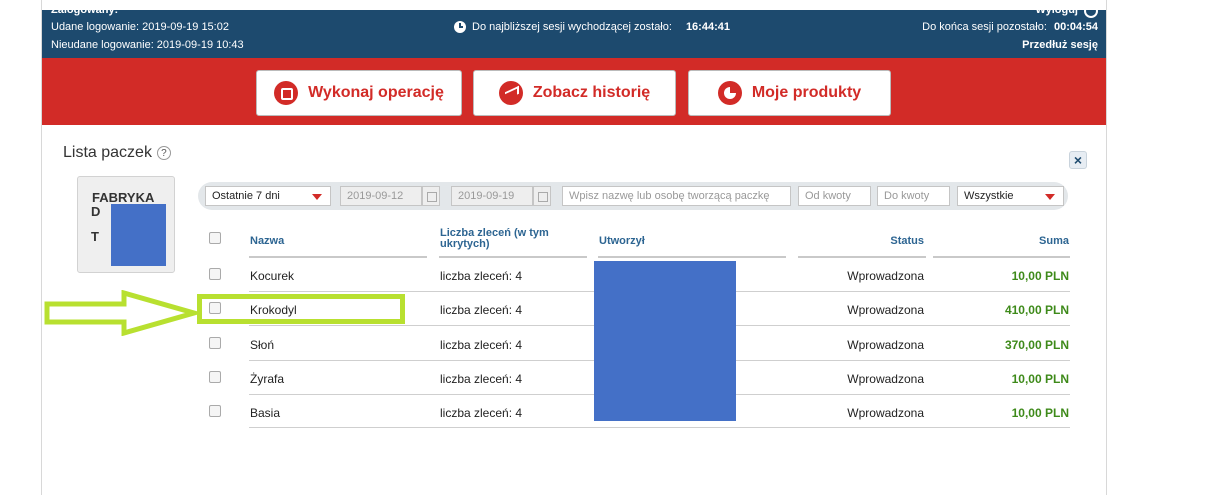 This screenshot has width=1208, height=495. I want to click on close-button: ×, so click(1078, 160).